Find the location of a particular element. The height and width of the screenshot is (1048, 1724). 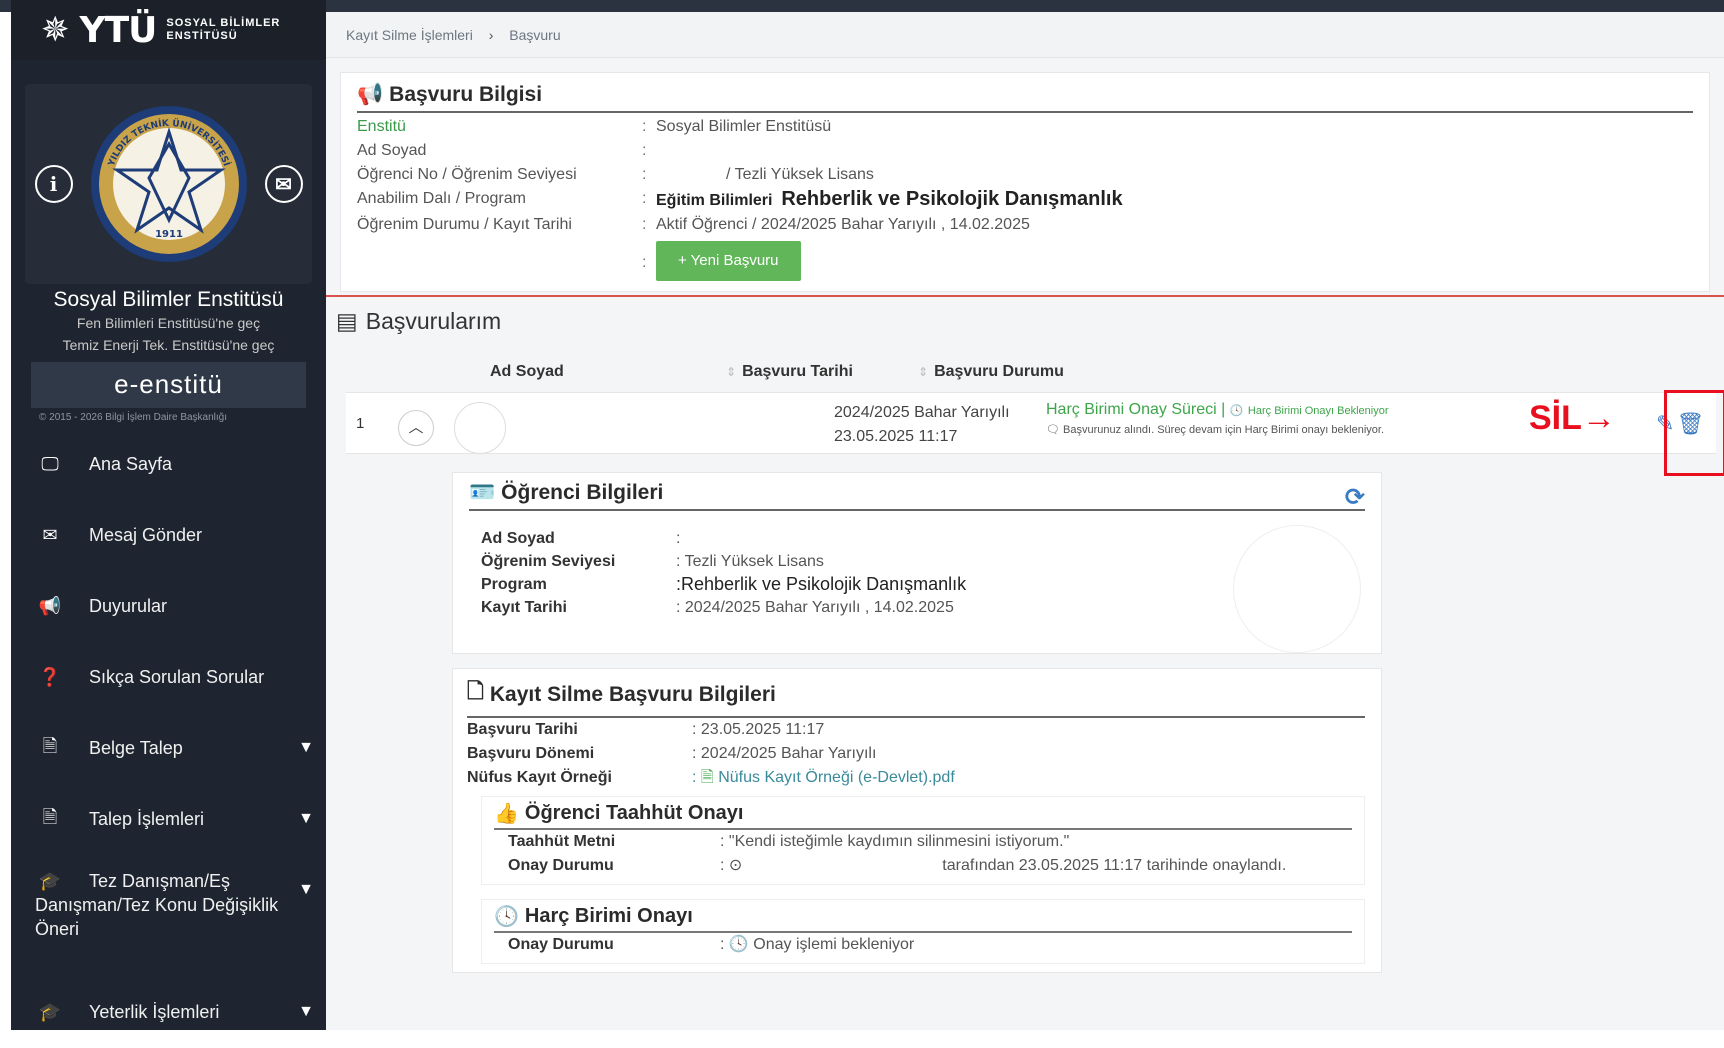

sidebar-item-sss: ❓ Sıkça Sorulan Sorular is located at coordinates (168, 677).